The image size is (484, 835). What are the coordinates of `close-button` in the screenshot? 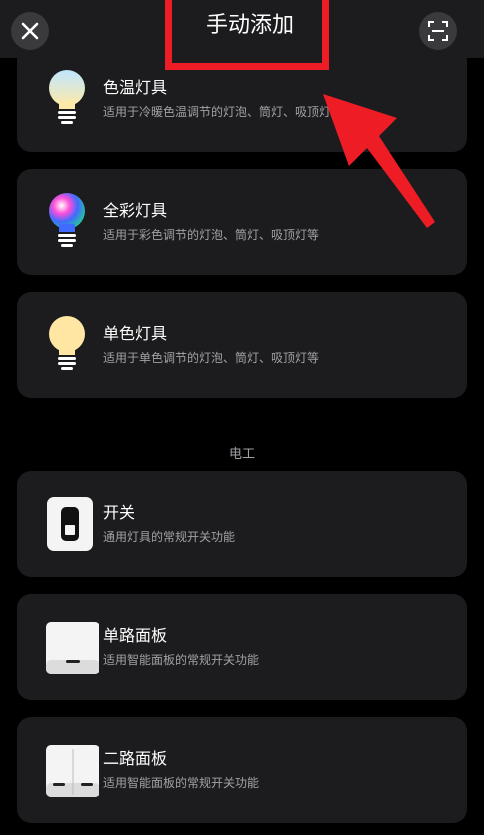 It's located at (30, 31).